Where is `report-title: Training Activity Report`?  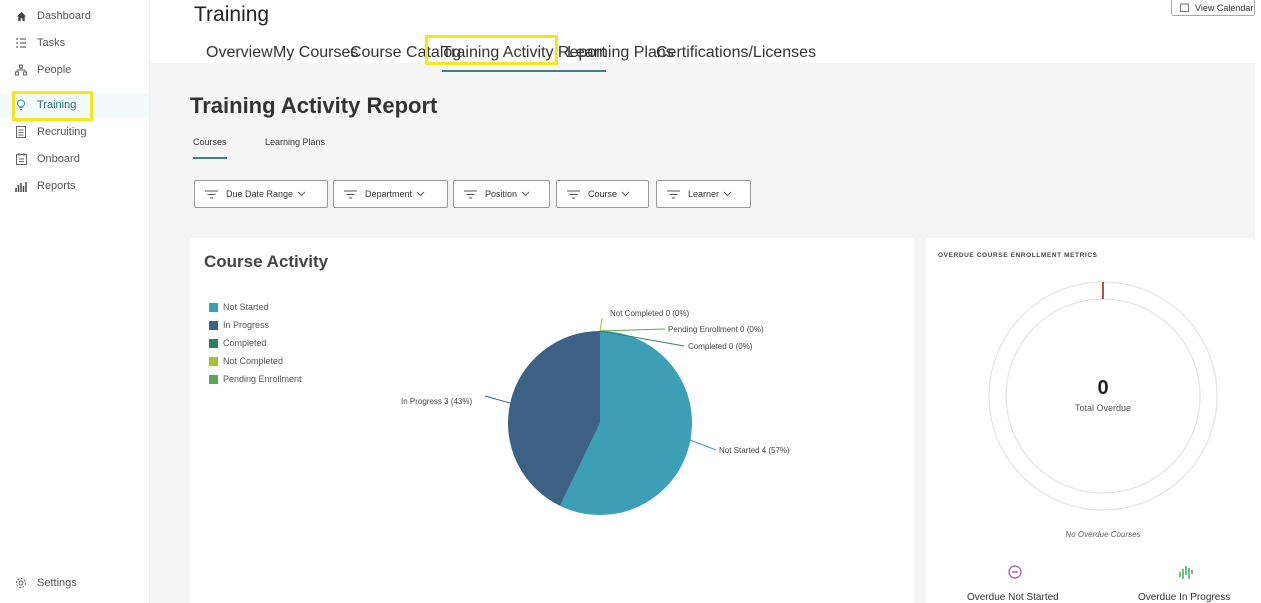
report-title: Training Activity Report is located at coordinates (314, 105).